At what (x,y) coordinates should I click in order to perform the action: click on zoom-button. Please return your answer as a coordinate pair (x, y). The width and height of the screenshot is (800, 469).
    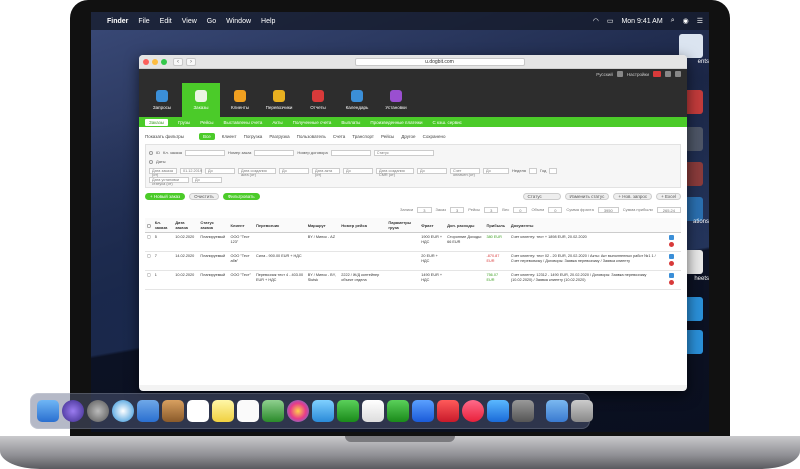
    Looking at the image, I should click on (164, 61).